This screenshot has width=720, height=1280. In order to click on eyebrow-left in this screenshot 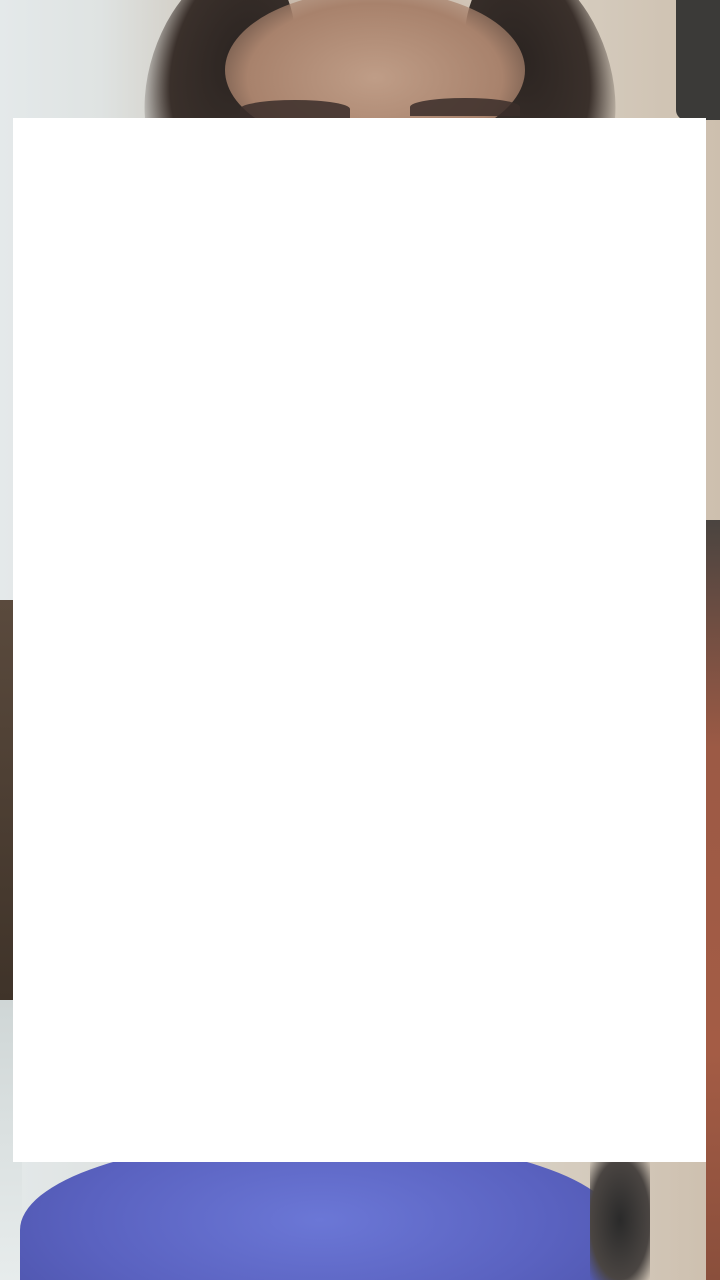, I will do `click(295, 109)`.